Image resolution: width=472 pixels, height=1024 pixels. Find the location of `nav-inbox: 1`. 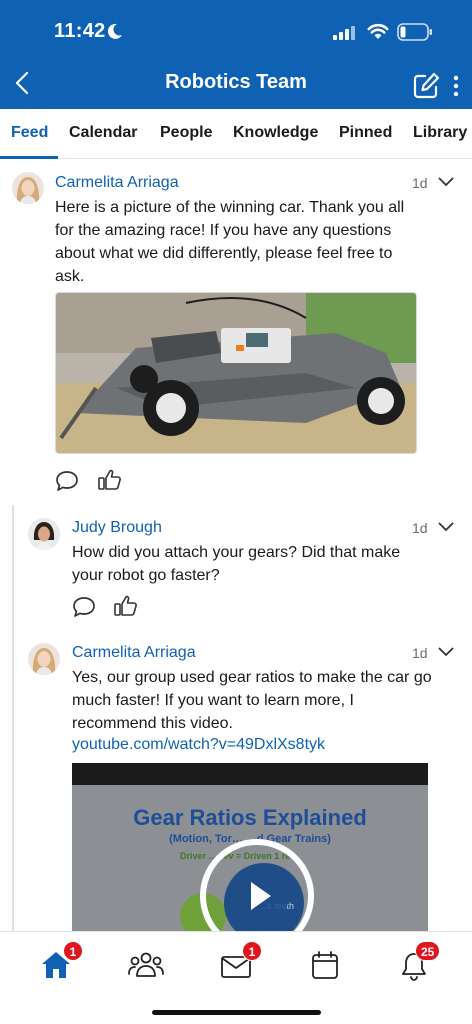

nav-inbox: 1 is located at coordinates (241, 961).